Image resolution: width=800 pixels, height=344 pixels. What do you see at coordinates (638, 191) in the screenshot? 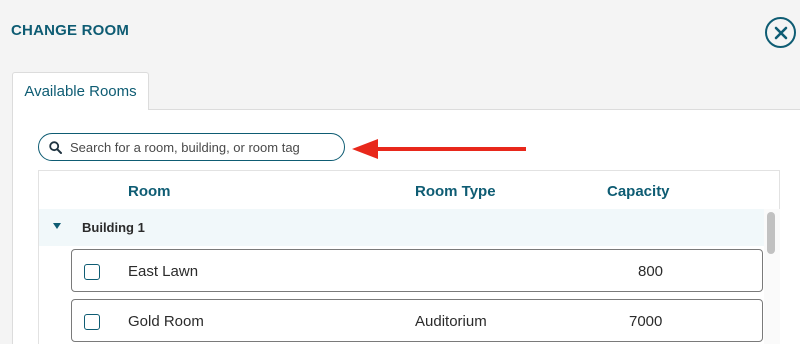
I see `column-header-capacity: Capacity` at bounding box center [638, 191].